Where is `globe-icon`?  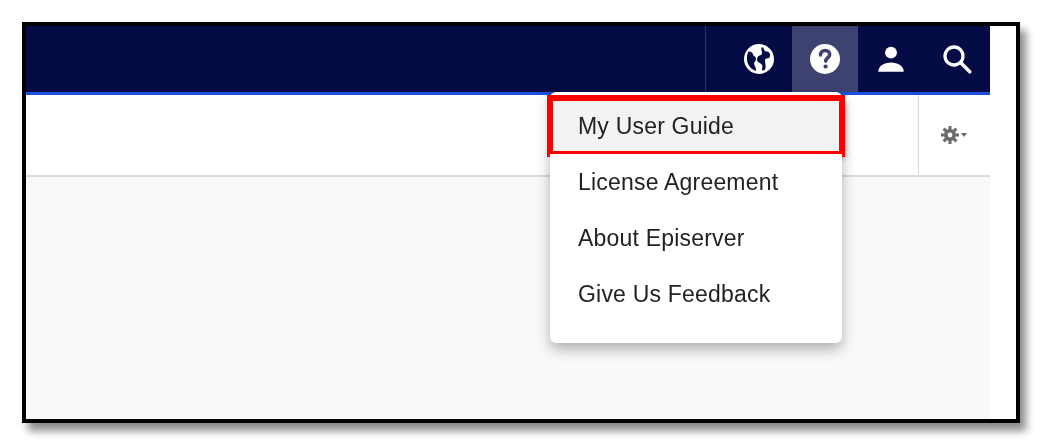
globe-icon is located at coordinates (759, 59).